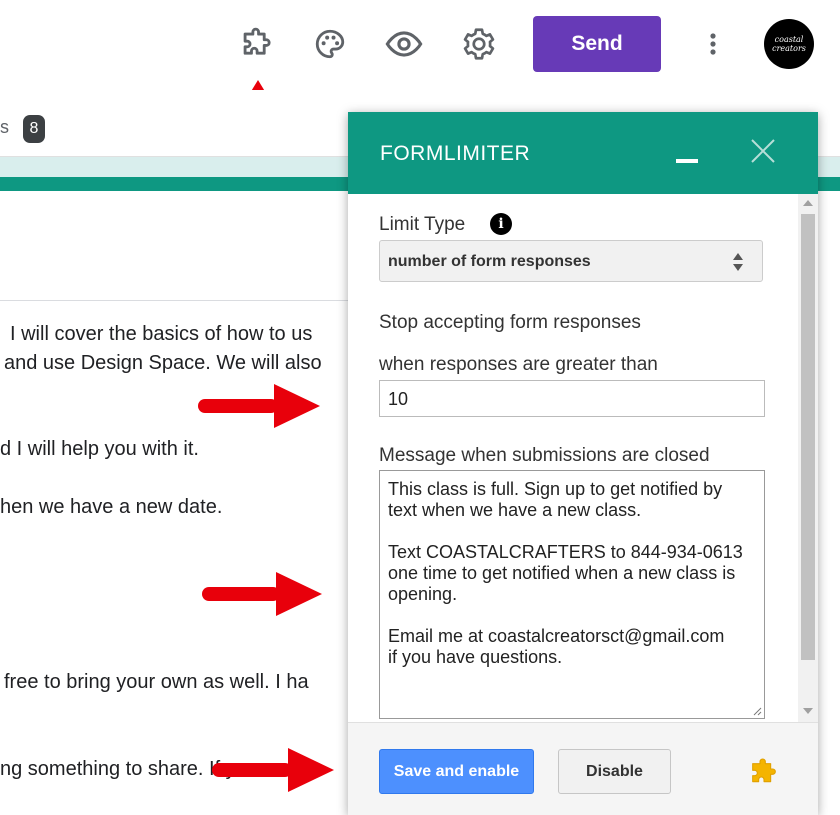 The height and width of the screenshot is (815, 840). What do you see at coordinates (572, 398) in the screenshot?
I see `threshold-input: 10` at bounding box center [572, 398].